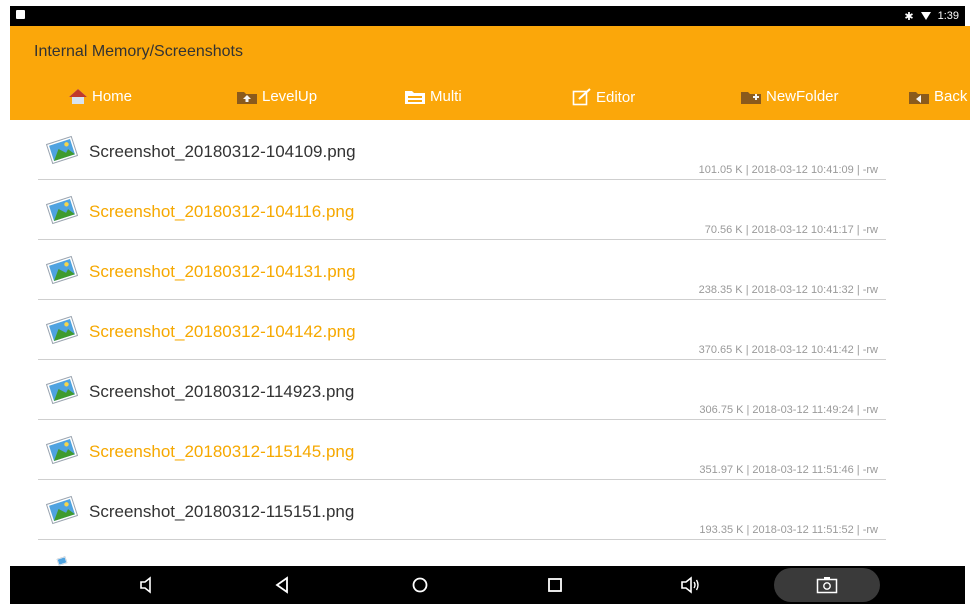 Image resolution: width=970 pixels, height=607 pixels. What do you see at coordinates (931, 16) in the screenshot?
I see `status-indicators: ✱ 1:39` at bounding box center [931, 16].